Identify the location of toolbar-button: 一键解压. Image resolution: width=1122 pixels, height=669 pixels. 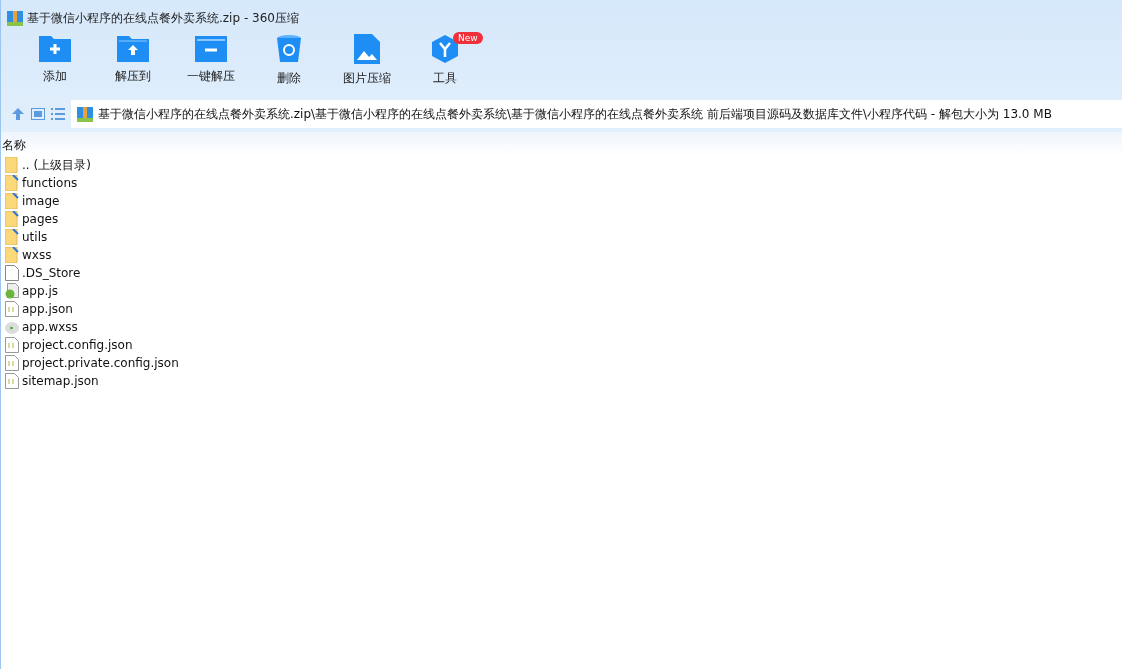
(211, 65).